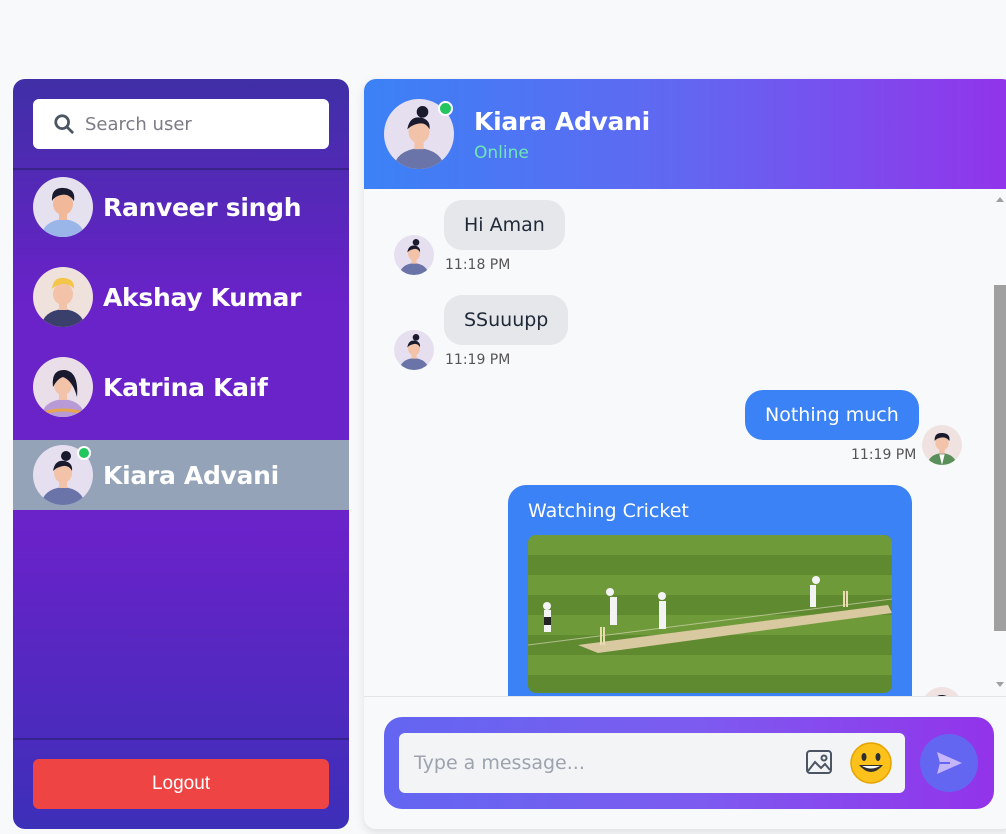 This screenshot has height=834, width=1006. What do you see at coordinates (871, 763) in the screenshot?
I see `emoji-icon` at bounding box center [871, 763].